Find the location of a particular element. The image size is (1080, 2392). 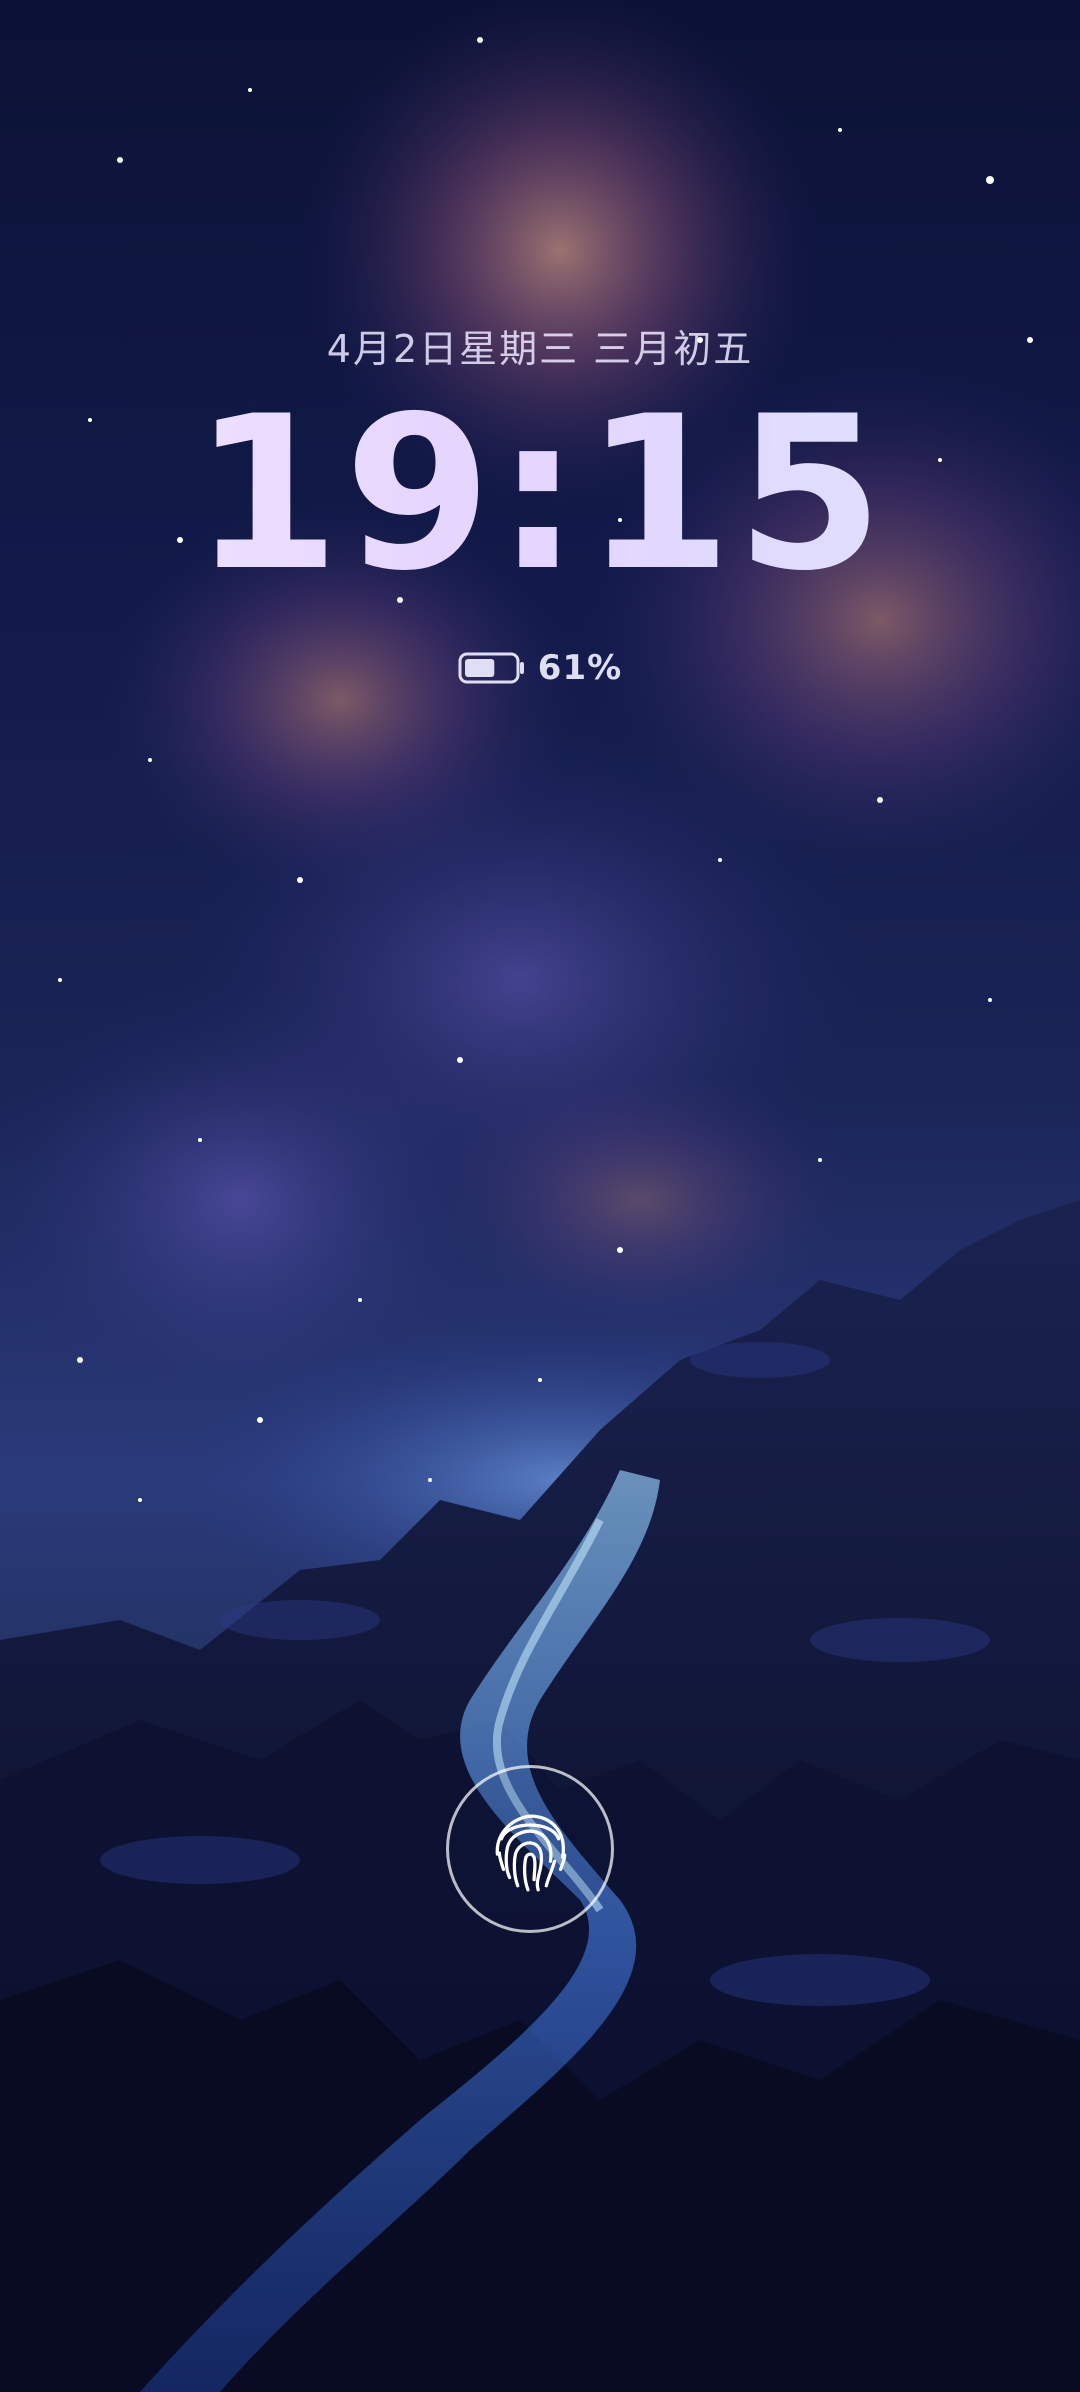

fingerprint-icon is located at coordinates (531, 1853).